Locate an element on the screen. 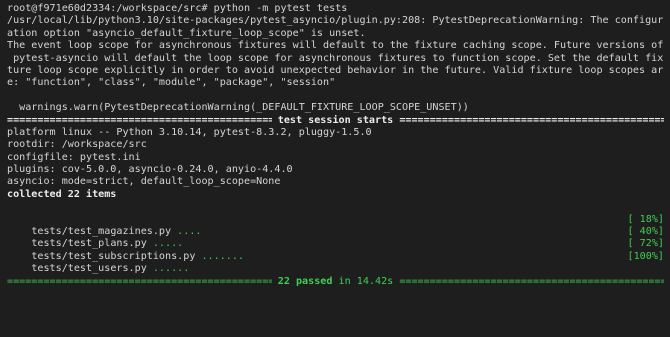 The image size is (670, 337). test-progress-percent: [100%] is located at coordinates (645, 256).